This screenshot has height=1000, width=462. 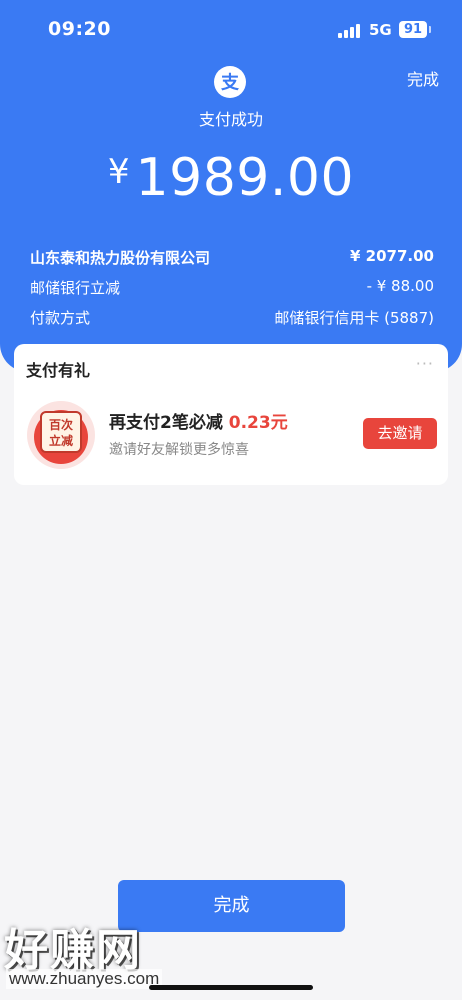 I want to click on watermark-url: www.zhuanyes.com, so click(x=84, y=979).